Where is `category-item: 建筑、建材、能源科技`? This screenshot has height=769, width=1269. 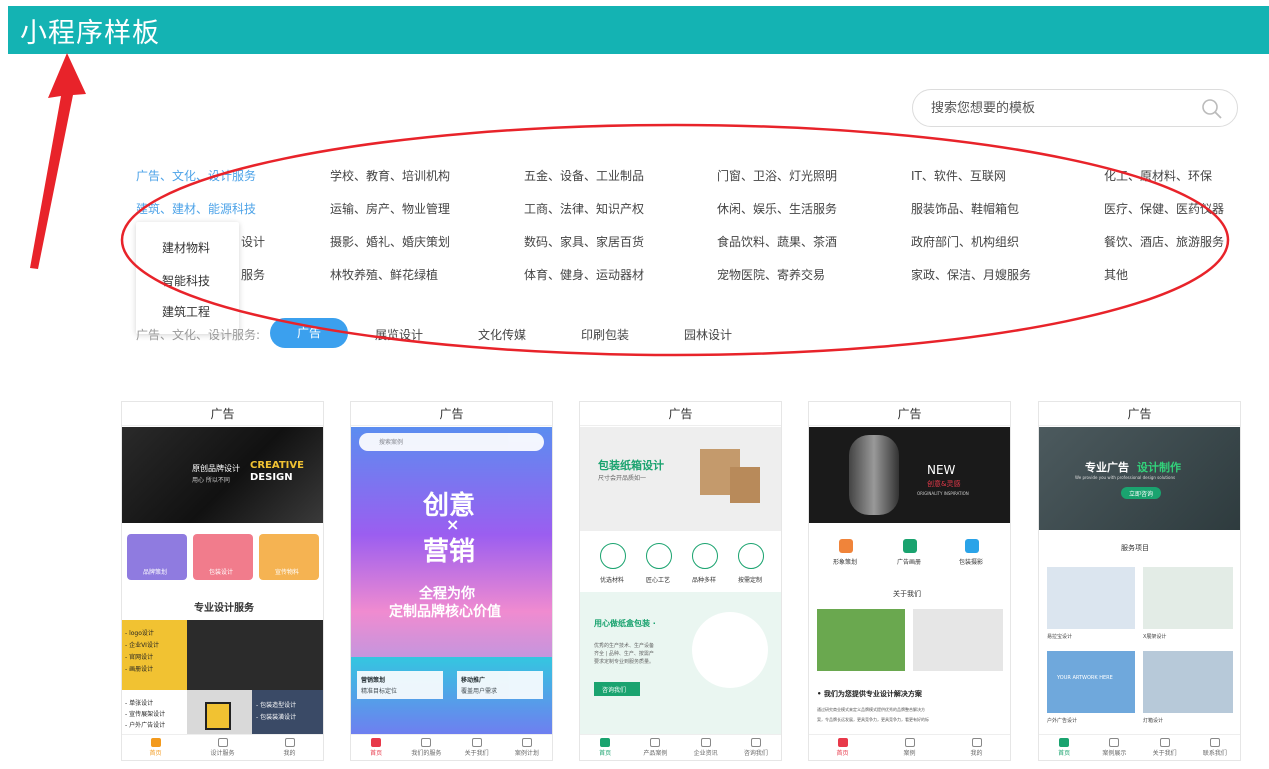
category-item: 建筑、建材、能源科技 is located at coordinates (196, 208).